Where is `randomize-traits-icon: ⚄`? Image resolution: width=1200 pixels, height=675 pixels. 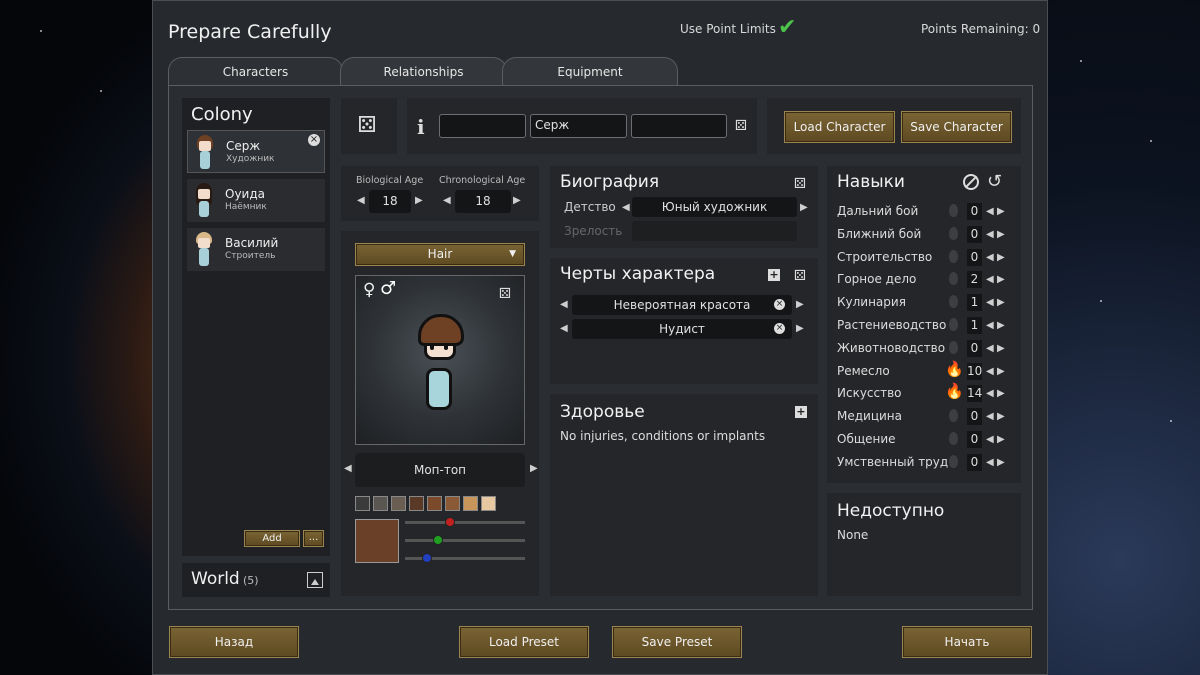
randomize-traits-icon: ⚄ is located at coordinates (800, 276).